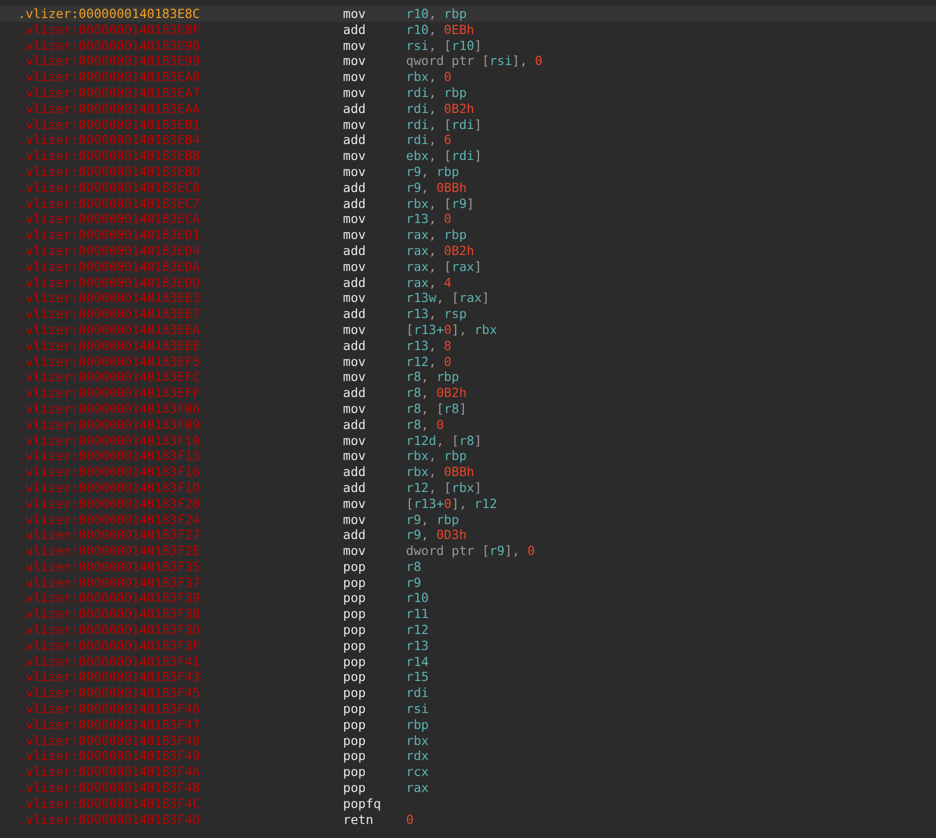  What do you see at coordinates (468, 61) in the screenshot?
I see `code-line: .vlizer:0000000140183E99 mov qword ptr [rsi], 0` at bounding box center [468, 61].